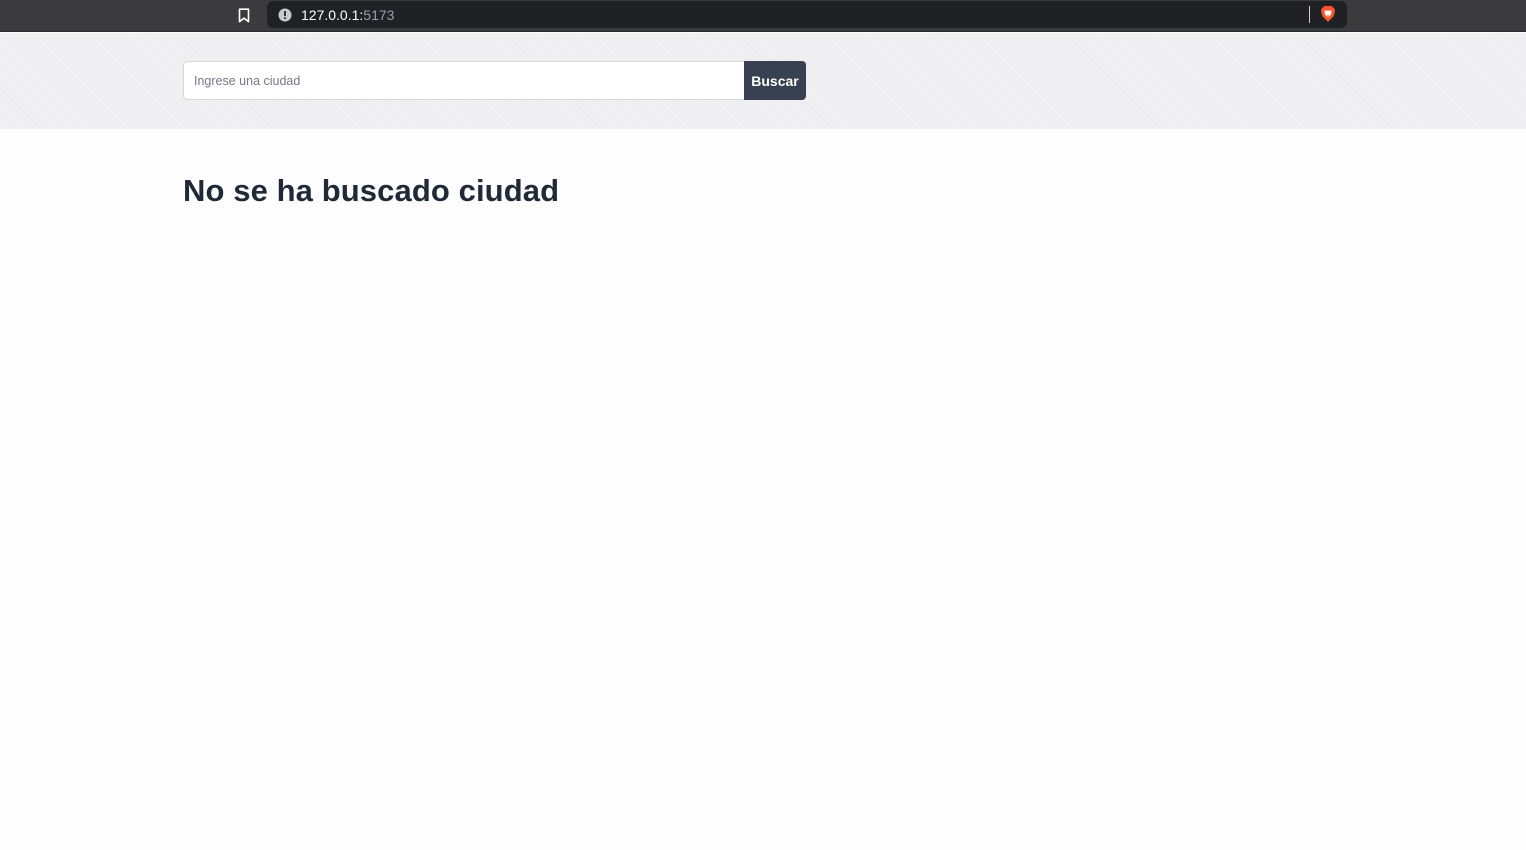 The image size is (1526, 850). I want to click on address-bar-divider, so click(1309, 14).